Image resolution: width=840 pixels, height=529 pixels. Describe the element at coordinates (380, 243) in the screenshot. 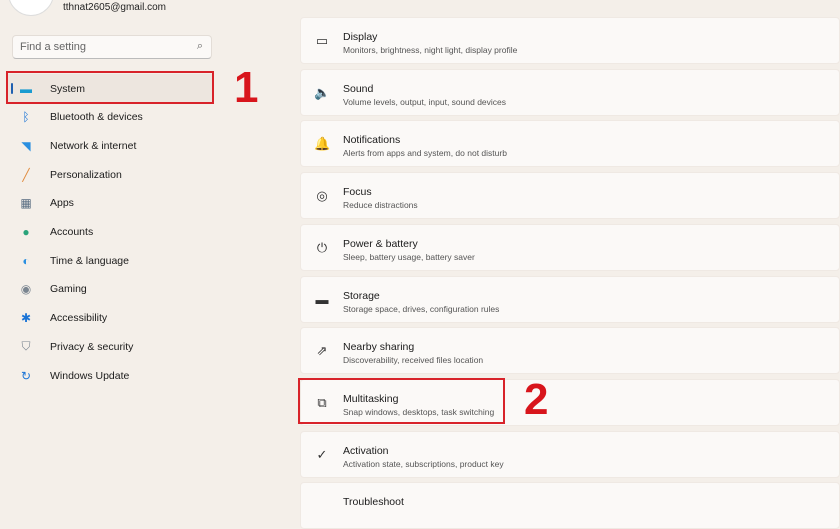

I see `card-title: Power & battery` at that location.